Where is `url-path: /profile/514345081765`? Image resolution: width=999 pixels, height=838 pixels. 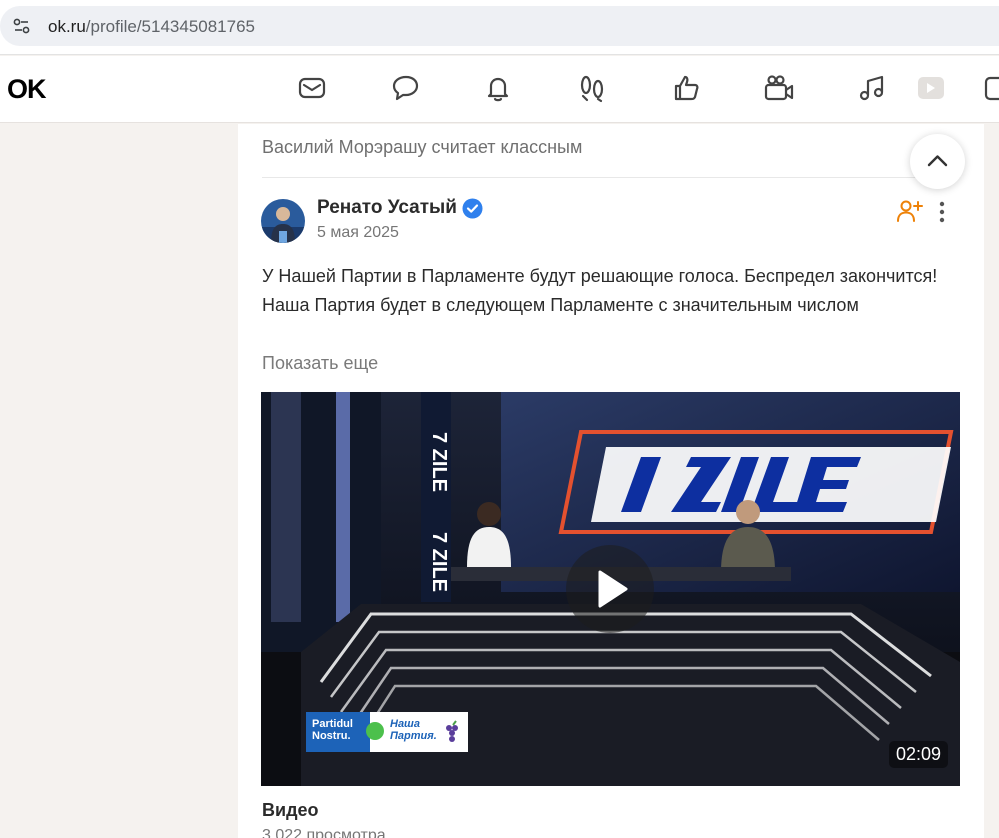
url-path: /profile/514345081765 is located at coordinates (170, 26).